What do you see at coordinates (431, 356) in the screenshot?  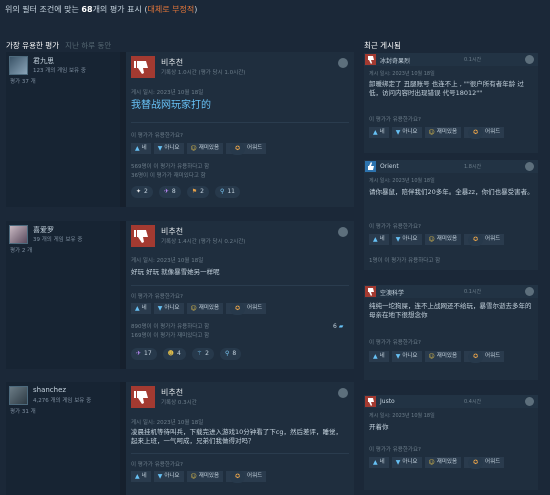 I see `smiley-icon: ☺` at bounding box center [431, 356].